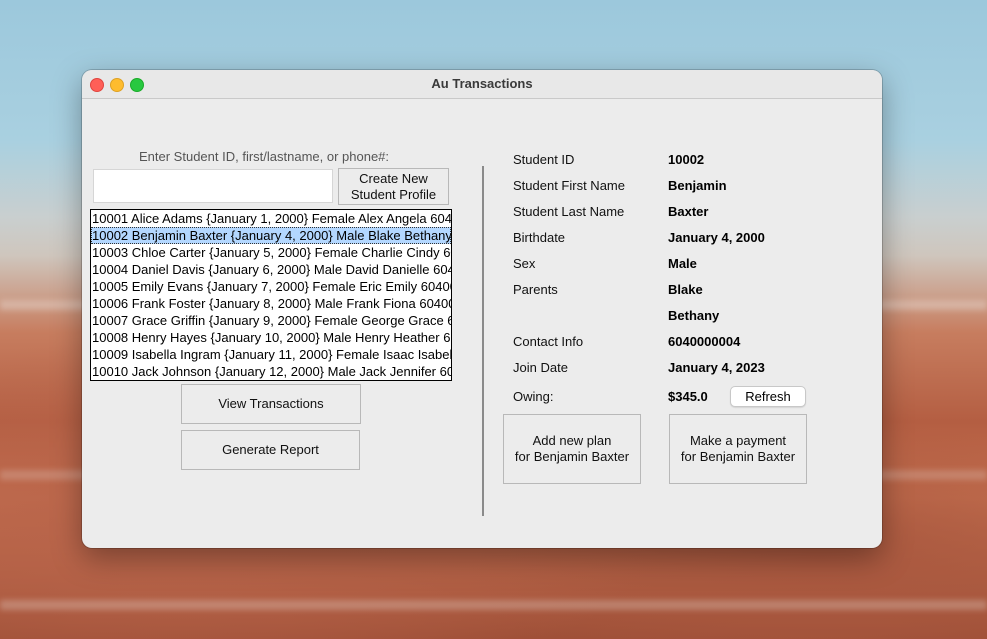 The height and width of the screenshot is (639, 987). Describe the element at coordinates (738, 440) in the screenshot. I see `payment-line1: Make a payment` at that location.